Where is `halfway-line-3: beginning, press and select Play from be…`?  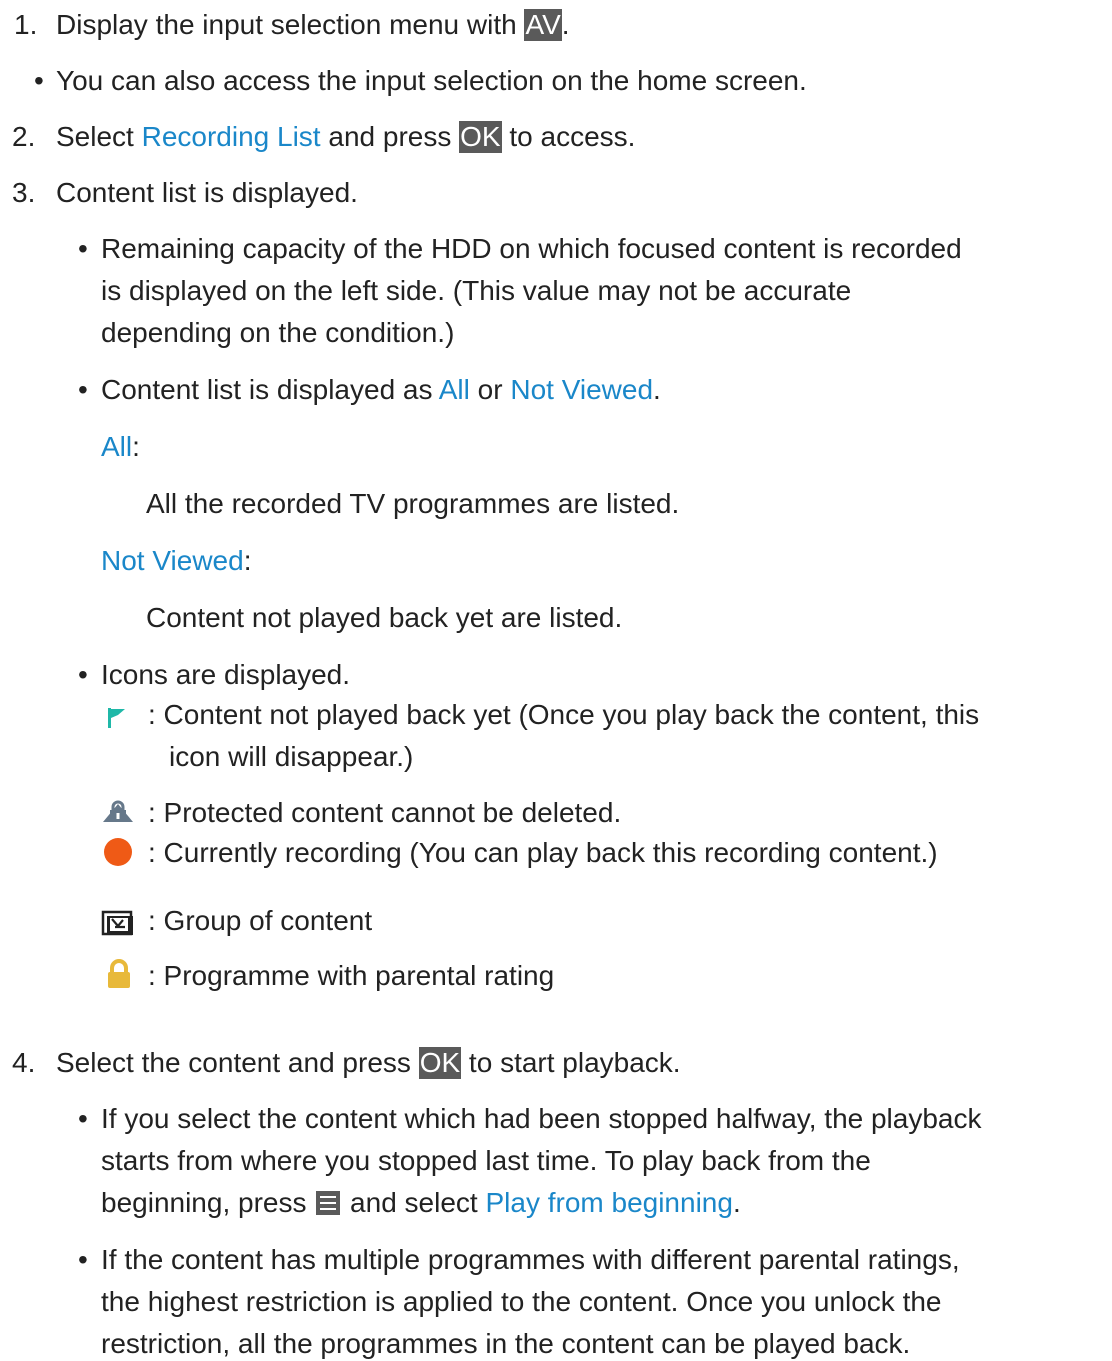
halfway-line-3: beginning, press and select Play from be… is located at coordinates (421, 1203).